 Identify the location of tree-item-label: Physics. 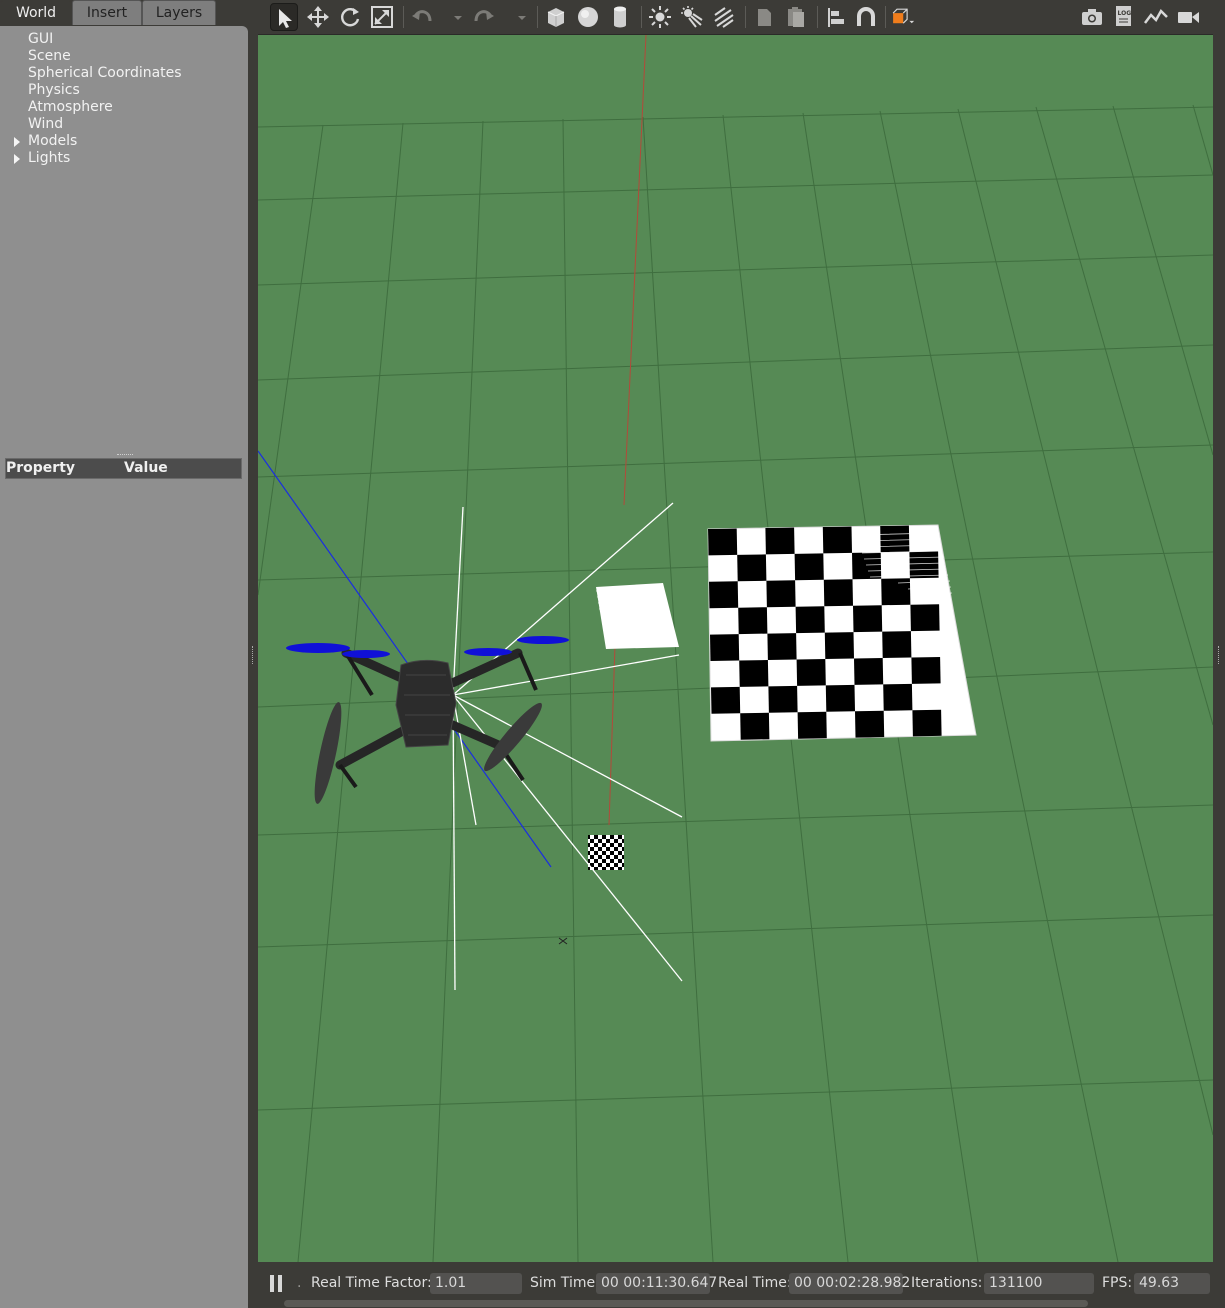
(54, 90).